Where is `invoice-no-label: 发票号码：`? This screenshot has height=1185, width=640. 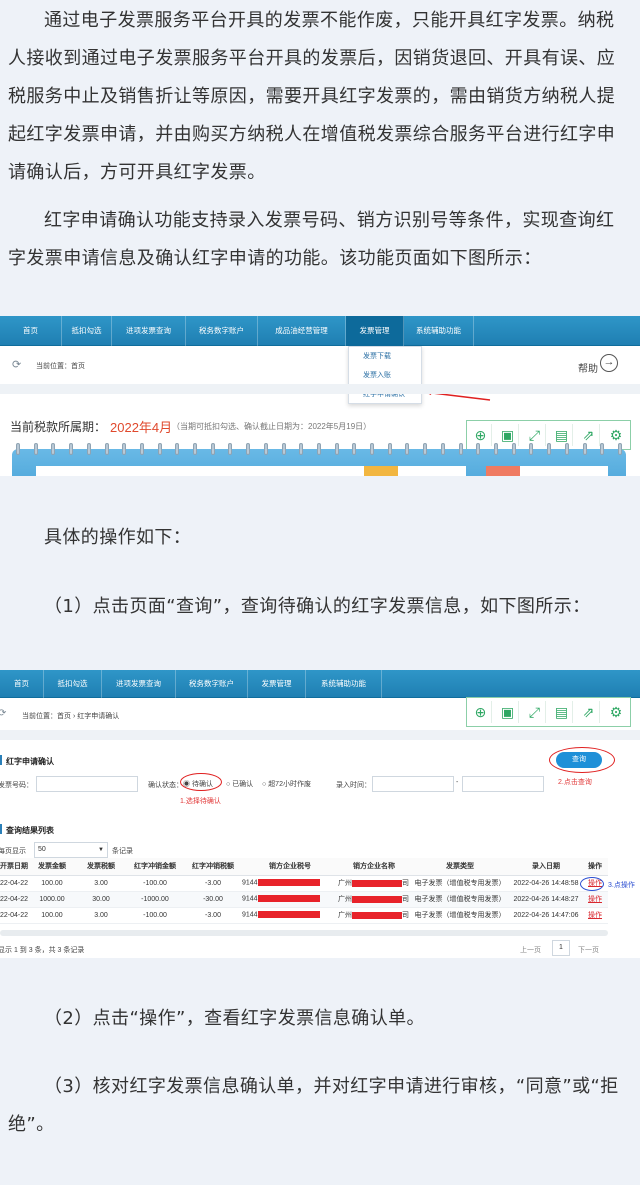
invoice-no-label: 发票号码： is located at coordinates (16, 785).